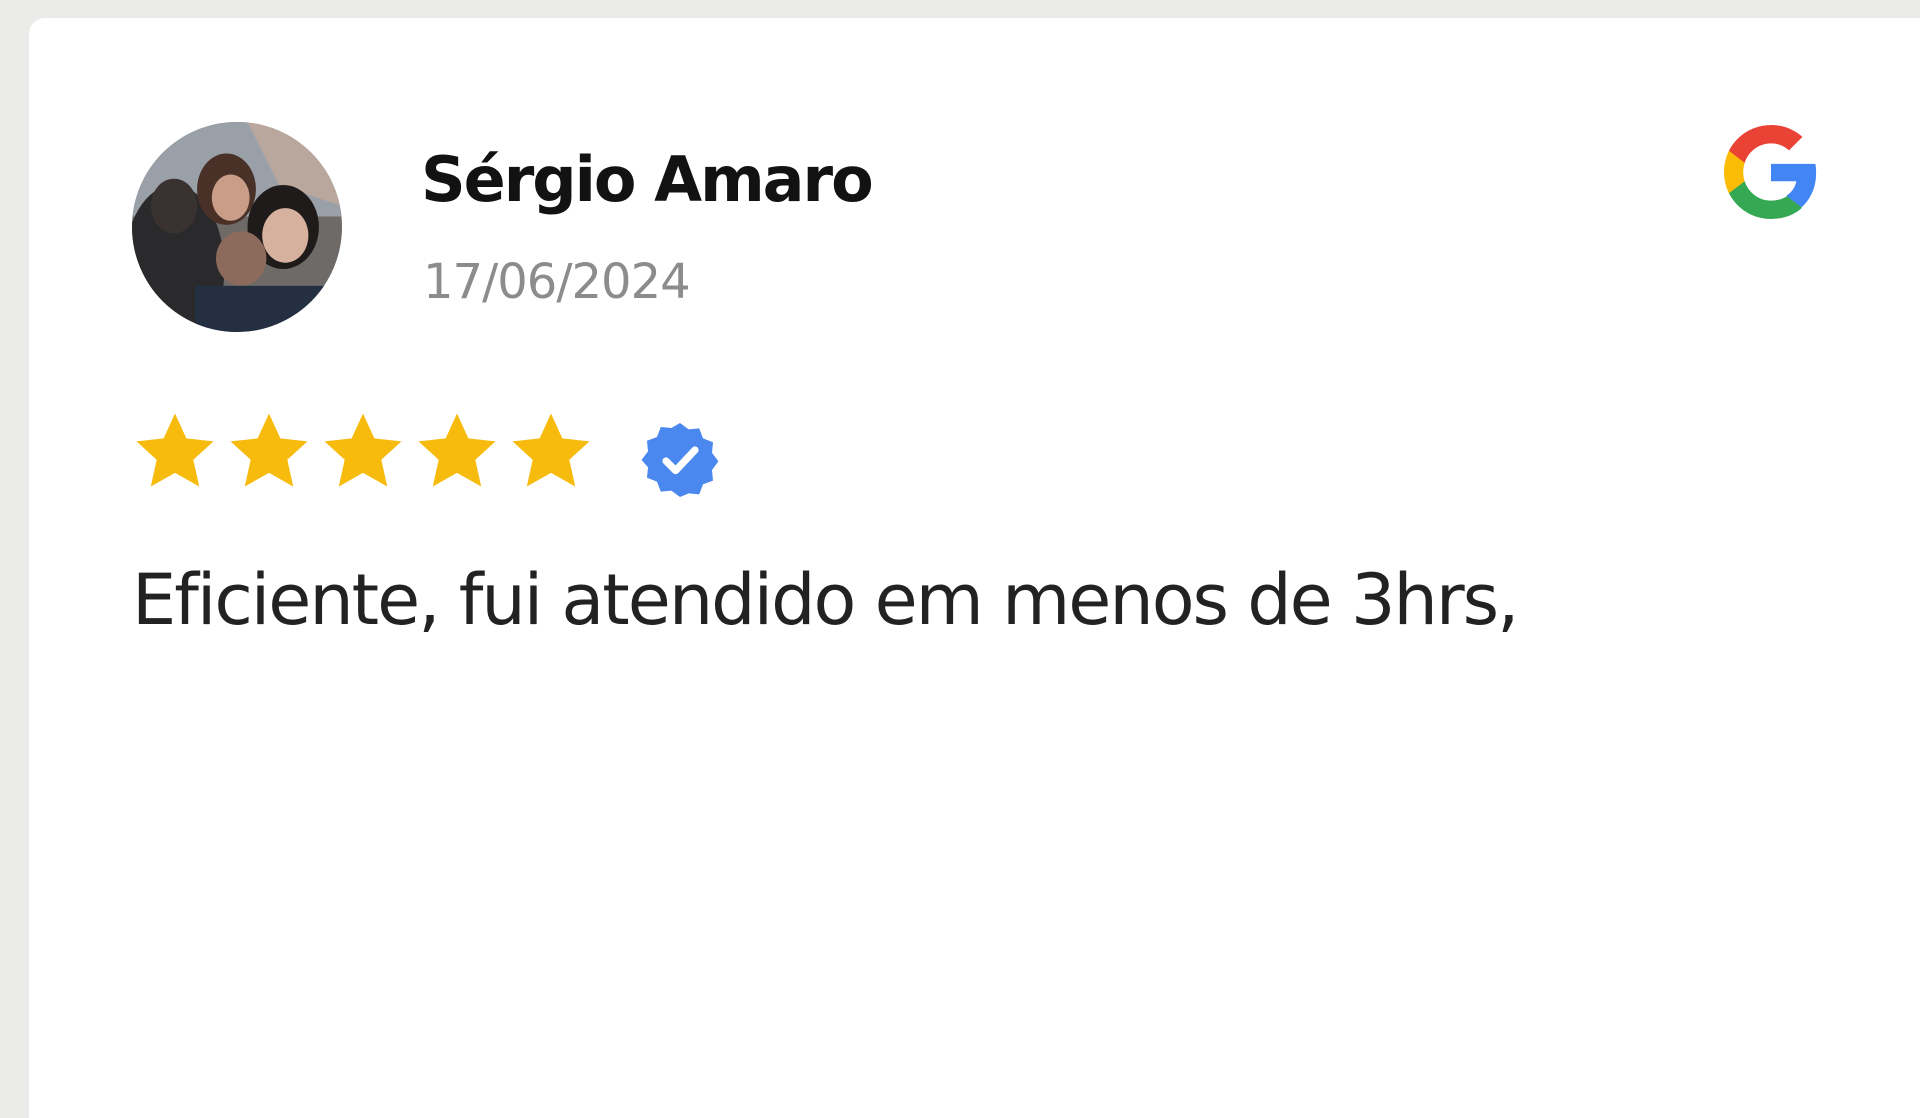  Describe the element at coordinates (647, 179) in the screenshot. I see `reviewer-name: Sérgio Amaro` at that location.